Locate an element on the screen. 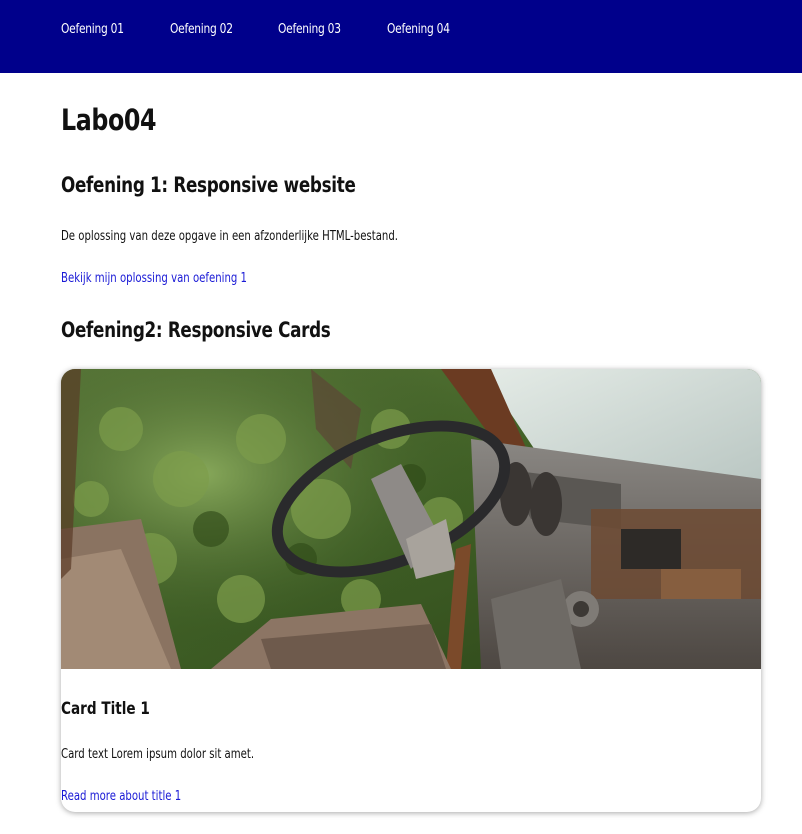 The image size is (802, 834). nav-item-oefening-02: Oefening 02 is located at coordinates (208, 27).